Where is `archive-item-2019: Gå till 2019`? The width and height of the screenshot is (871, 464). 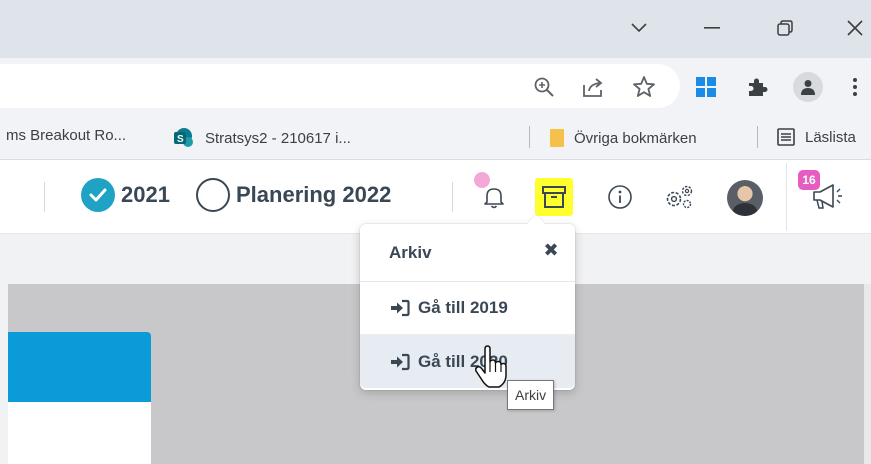
archive-item-2019: Gå till 2019 is located at coordinates (467, 308).